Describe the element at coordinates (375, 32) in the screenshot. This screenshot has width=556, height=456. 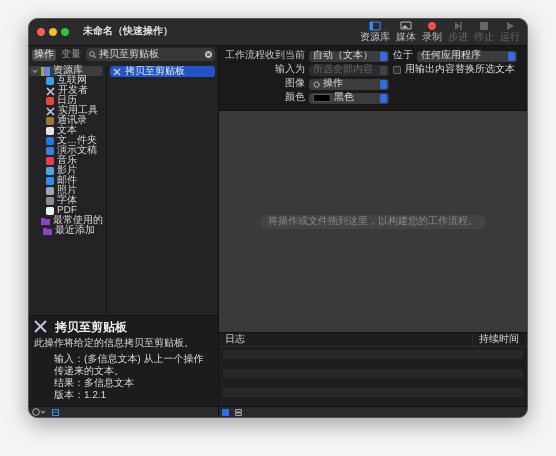
I see `toolbar-button: 资源库` at that location.